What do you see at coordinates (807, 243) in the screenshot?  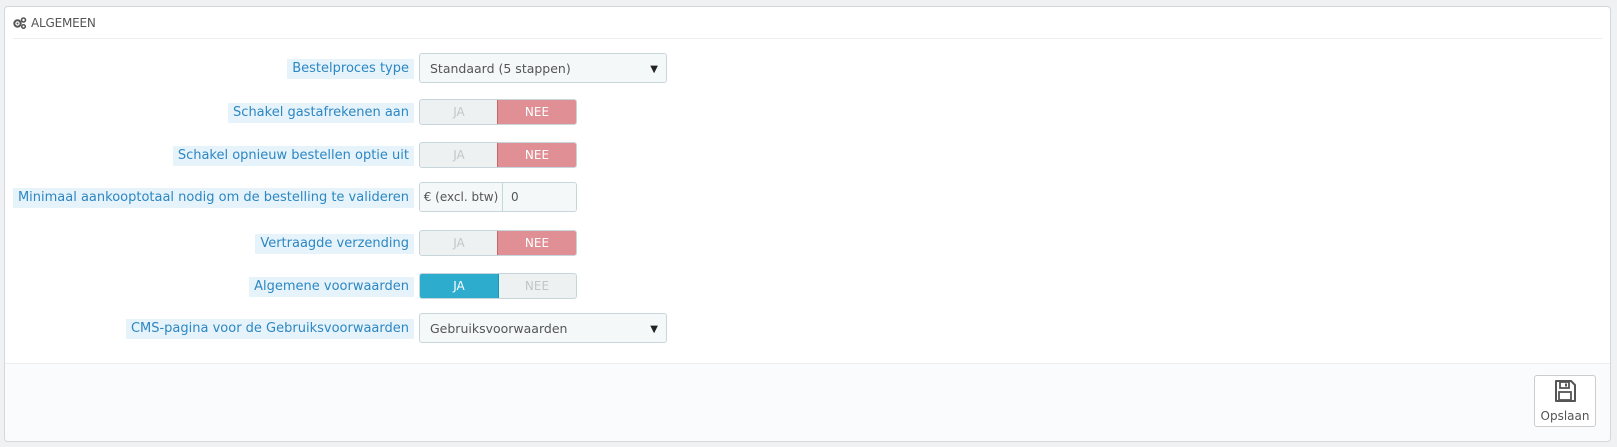 I see `row-delayed-shipping: Vertraagde verzending JA NEE` at bounding box center [807, 243].